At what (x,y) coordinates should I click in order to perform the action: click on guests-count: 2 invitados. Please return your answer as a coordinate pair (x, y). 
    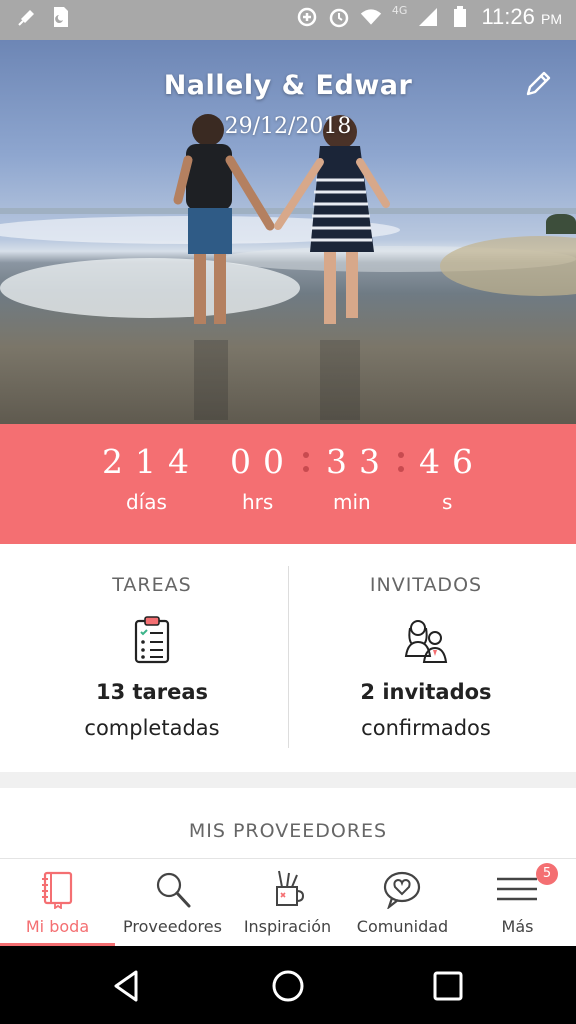
    Looking at the image, I should click on (426, 692).